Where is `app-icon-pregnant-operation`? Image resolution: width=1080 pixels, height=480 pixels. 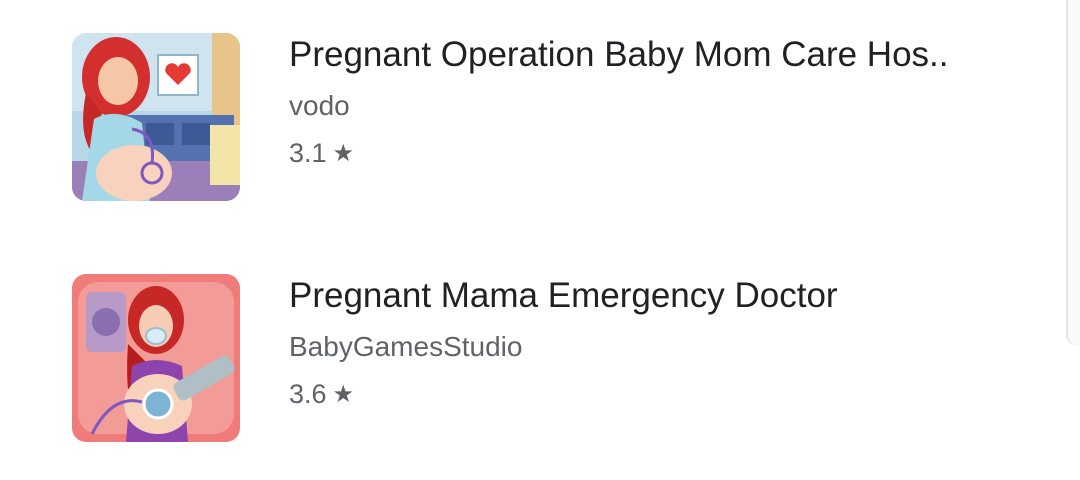
app-icon-pregnant-operation is located at coordinates (156, 117).